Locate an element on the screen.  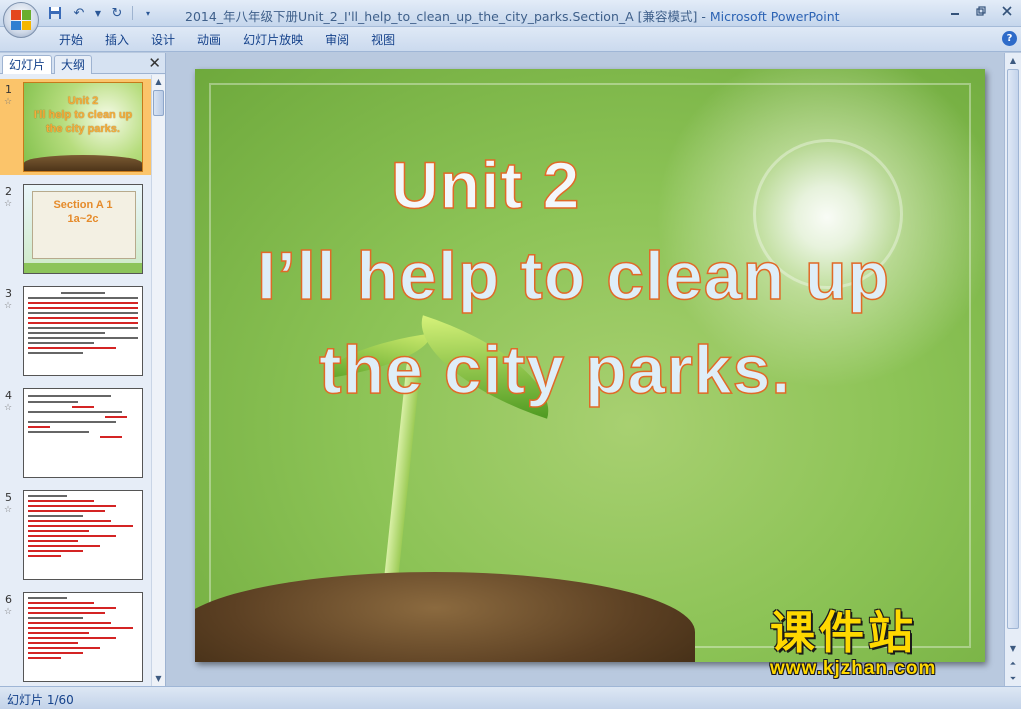
slide-thumbnail-5: 5 ☆ is located at coordinates (75, 535).